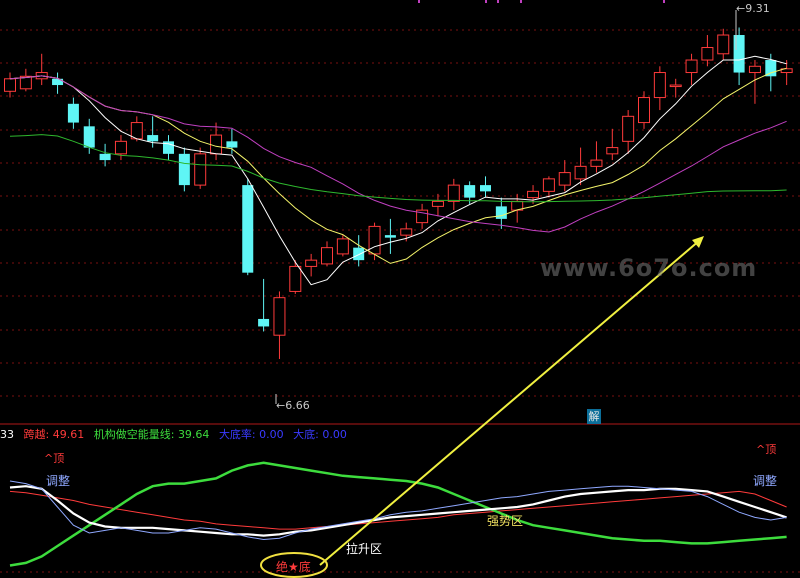 Image resolution: width=800 pixels, height=578 pixels. Describe the element at coordinates (649, 268) in the screenshot. I see `watermark: www.6o7o.com` at that location.